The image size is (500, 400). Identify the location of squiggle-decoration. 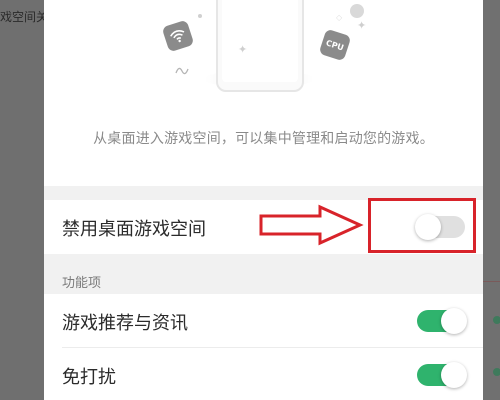
(183, 71).